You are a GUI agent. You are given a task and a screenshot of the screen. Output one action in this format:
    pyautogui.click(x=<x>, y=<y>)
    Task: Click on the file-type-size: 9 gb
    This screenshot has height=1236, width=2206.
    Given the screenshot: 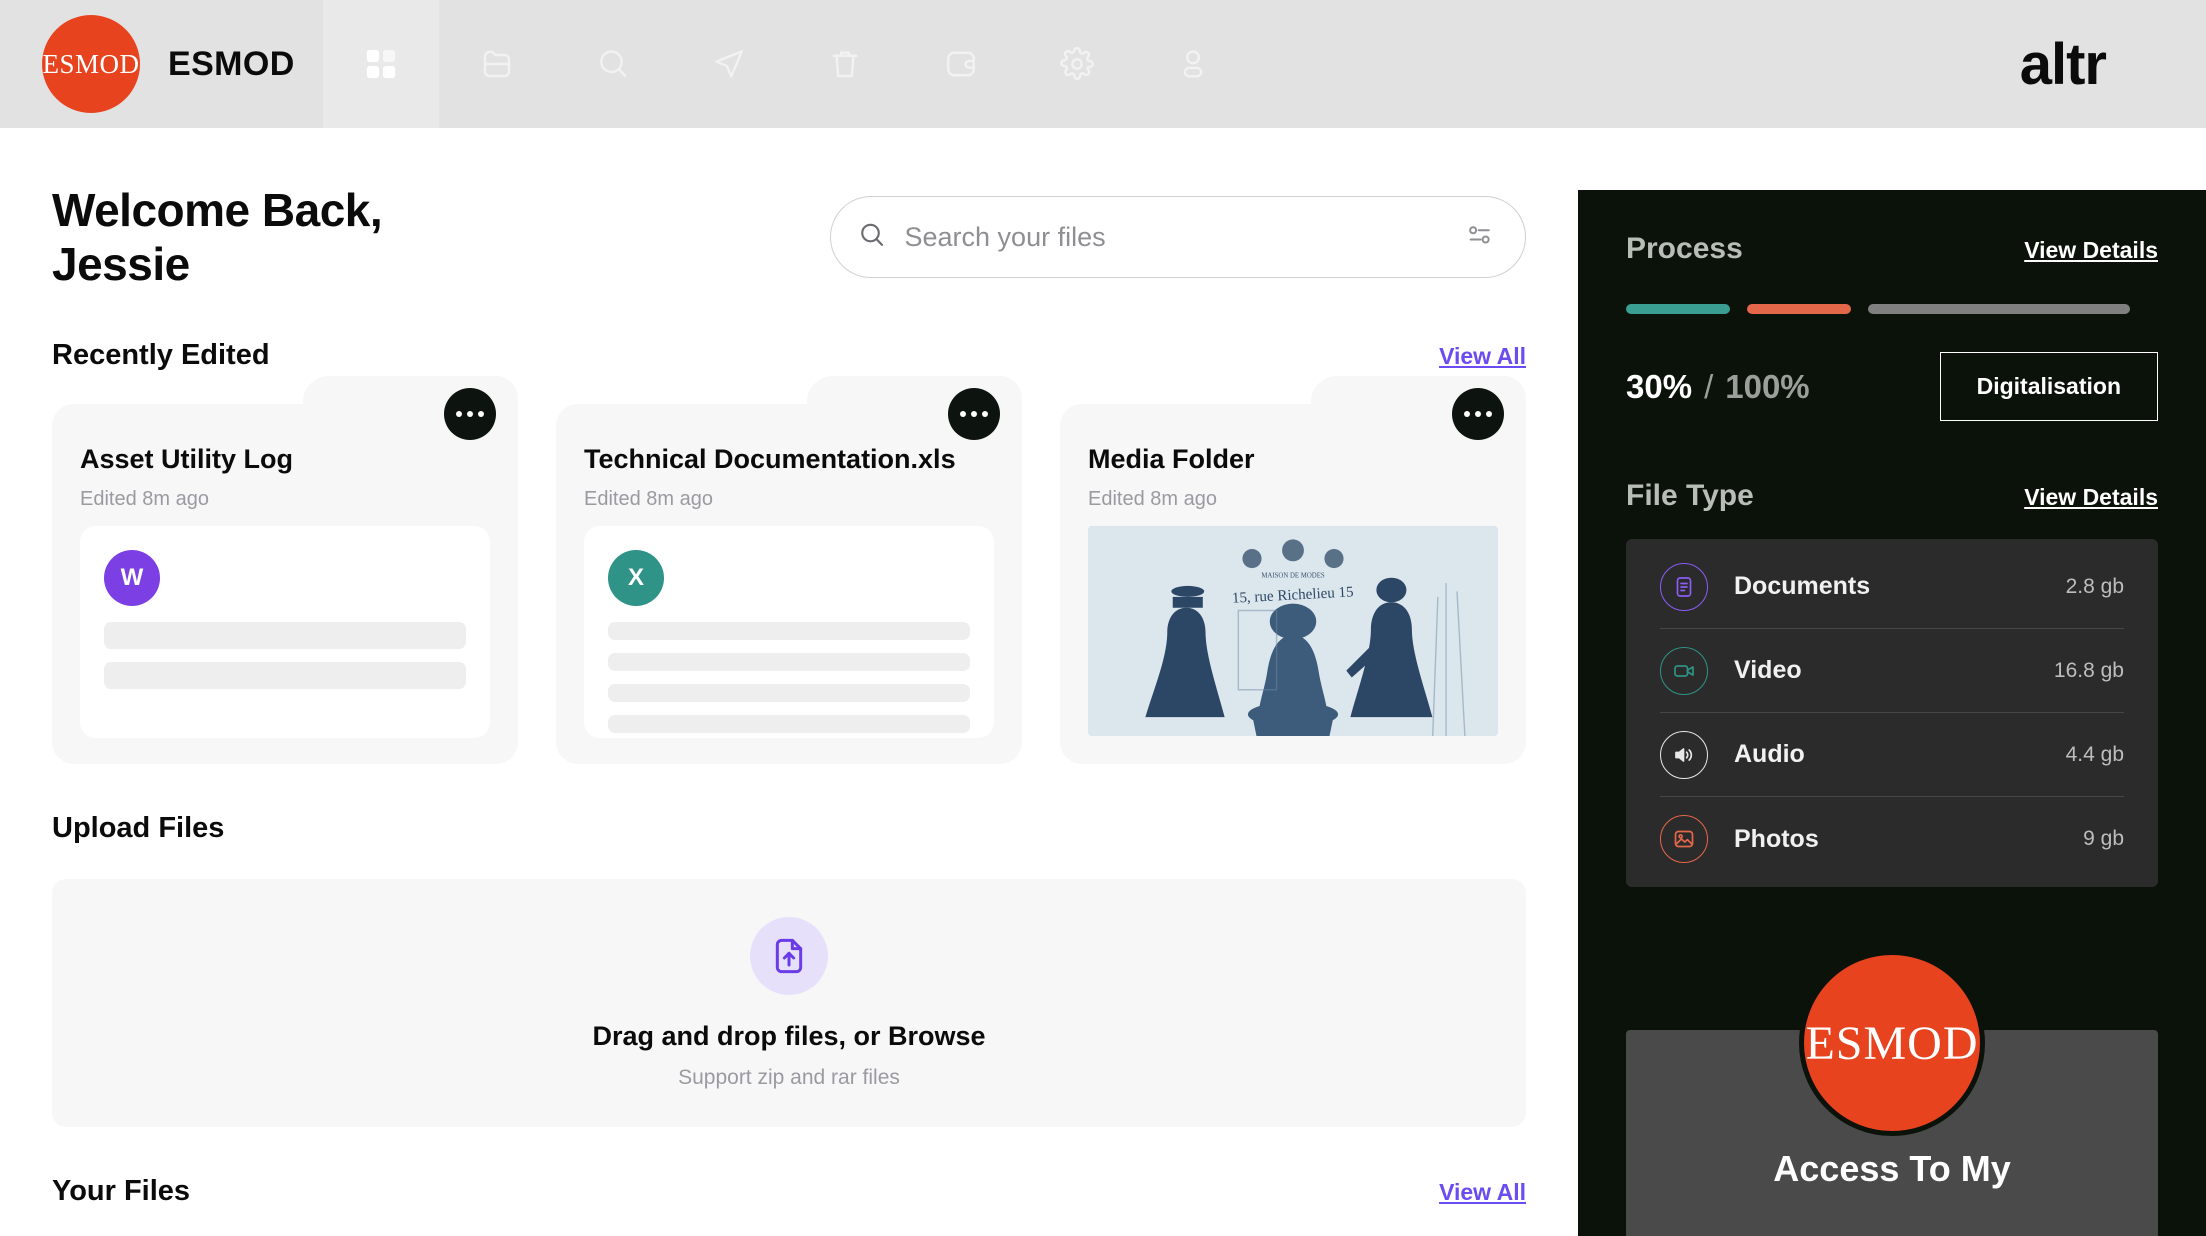 What is the action you would take?
    pyautogui.click(x=2103, y=838)
    